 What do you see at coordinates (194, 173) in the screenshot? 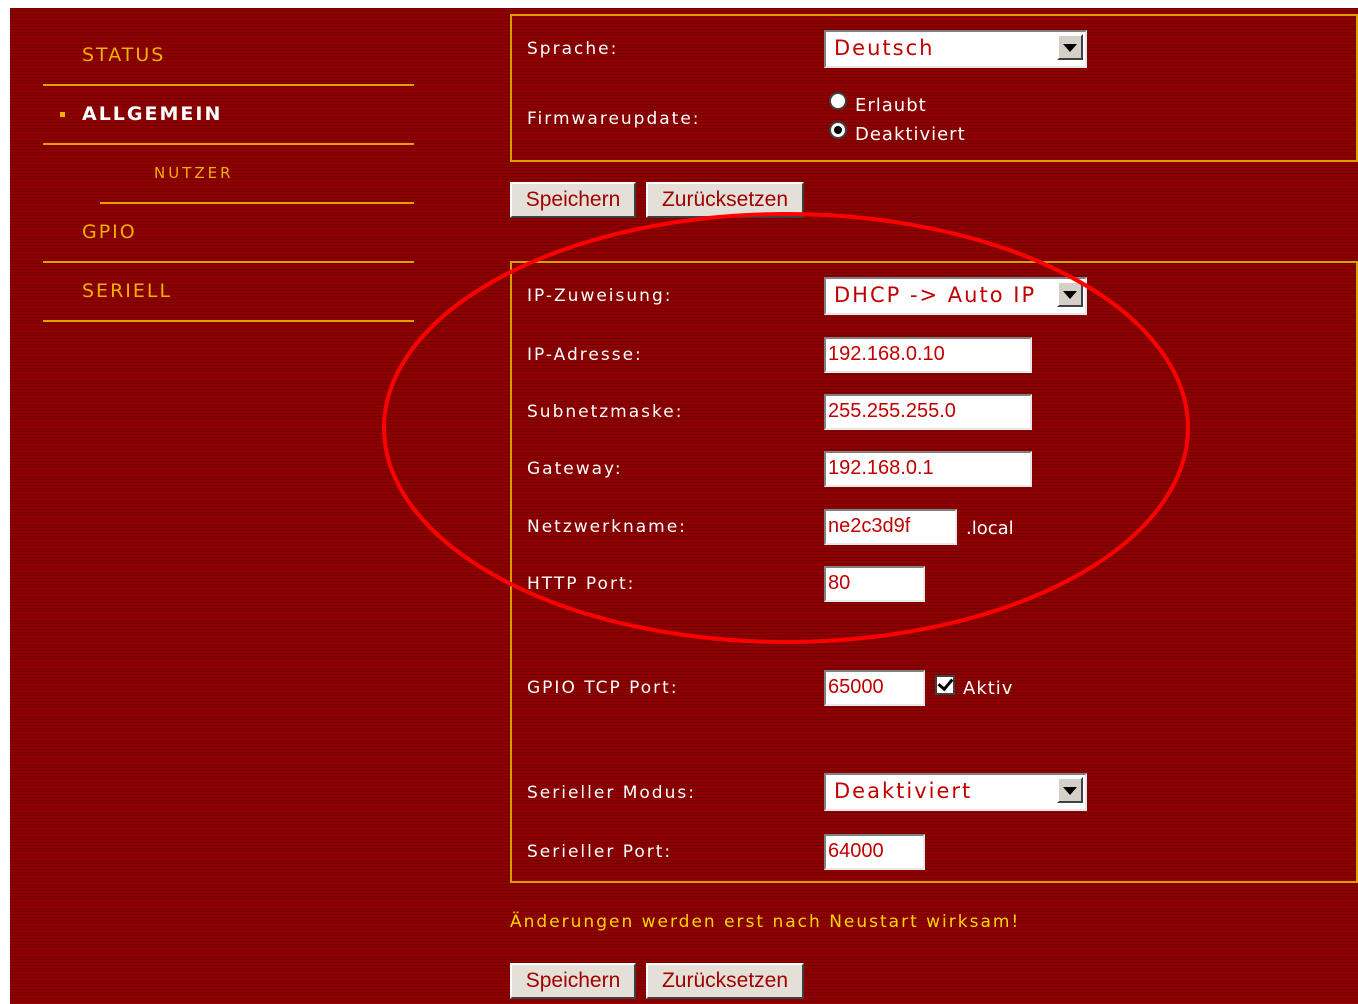
I see `sidebar-item-nutzer: NUTZER` at bounding box center [194, 173].